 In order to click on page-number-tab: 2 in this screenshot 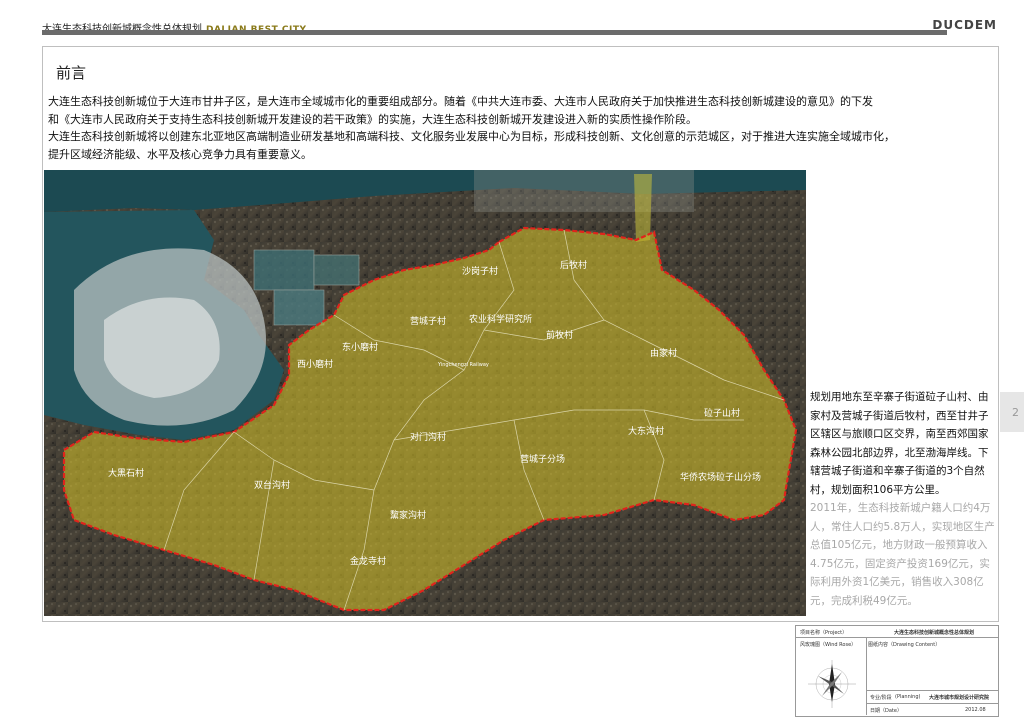, I will do `click(1012, 412)`.